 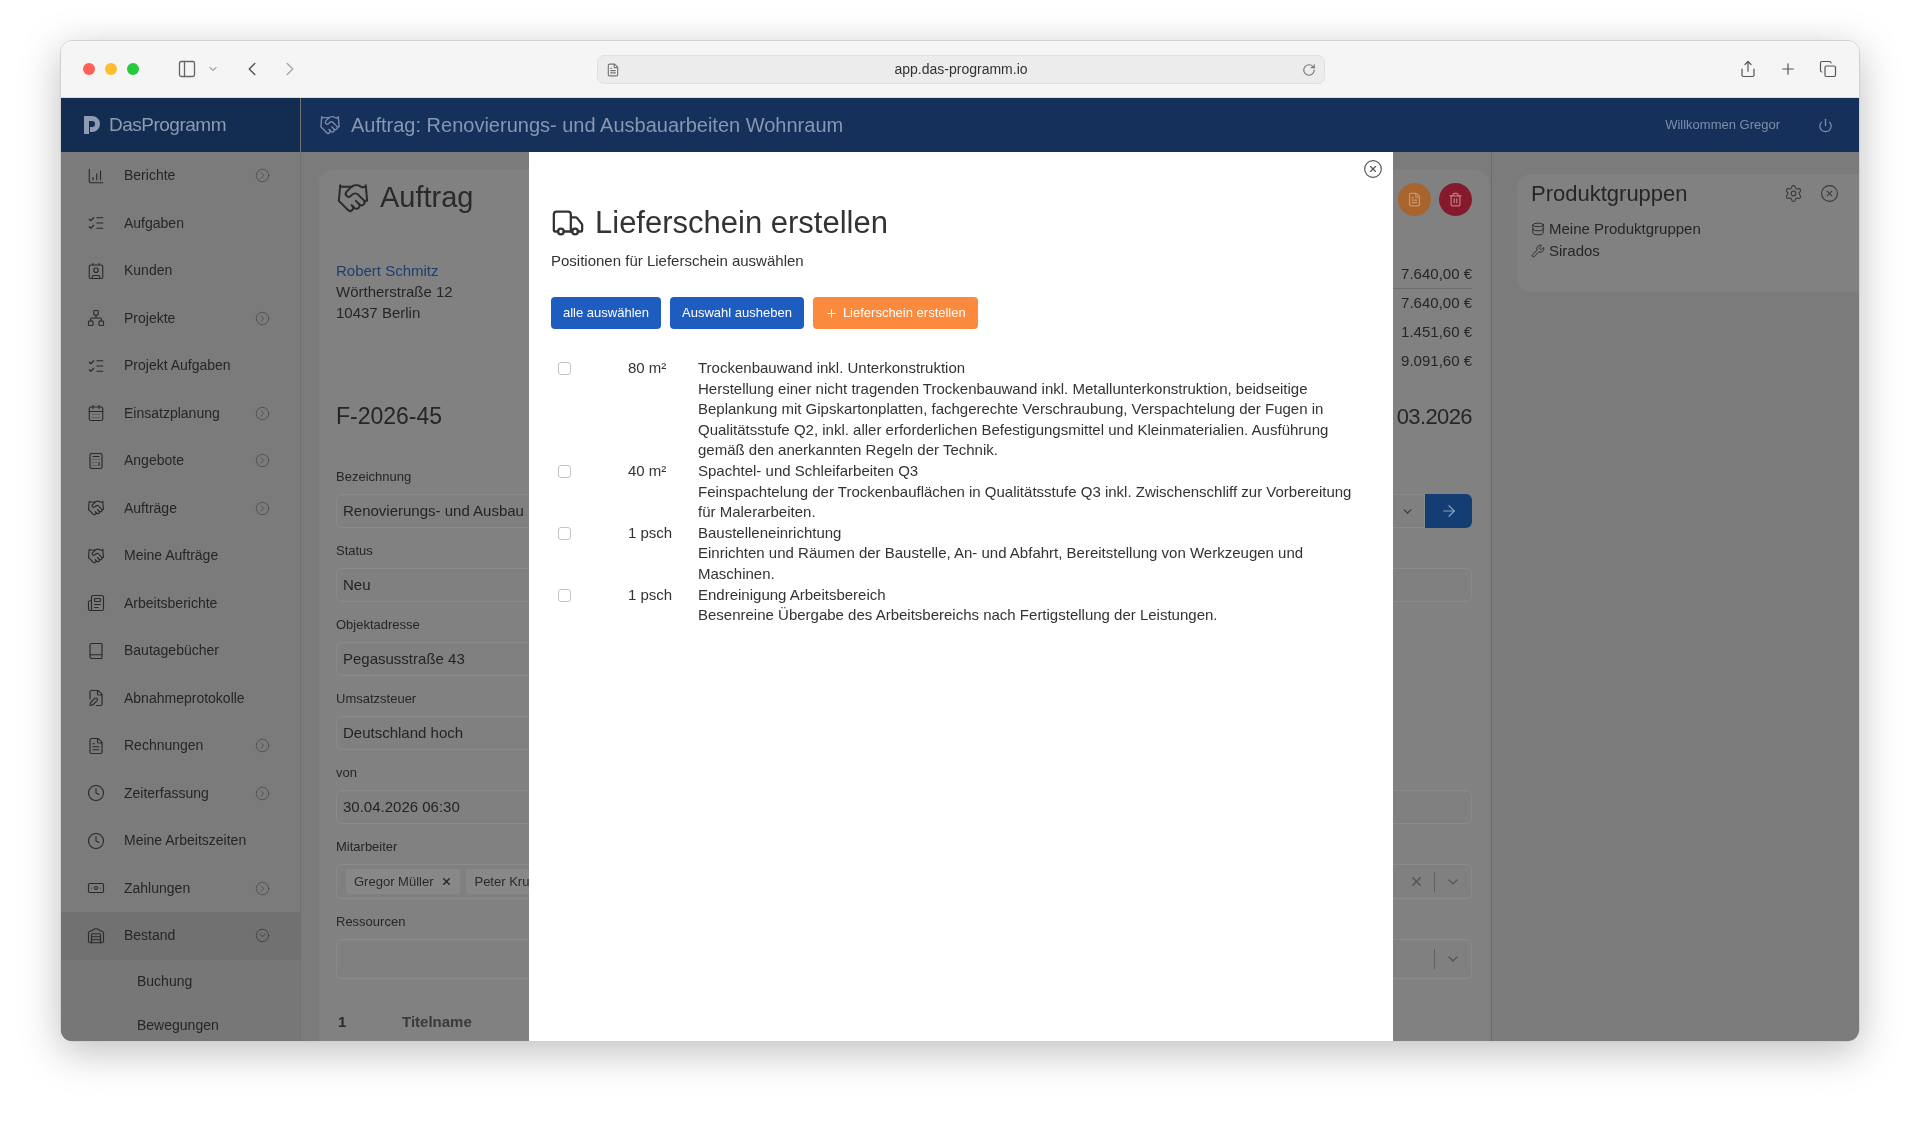 What do you see at coordinates (96, 318) in the screenshot?
I see `network-icon` at bounding box center [96, 318].